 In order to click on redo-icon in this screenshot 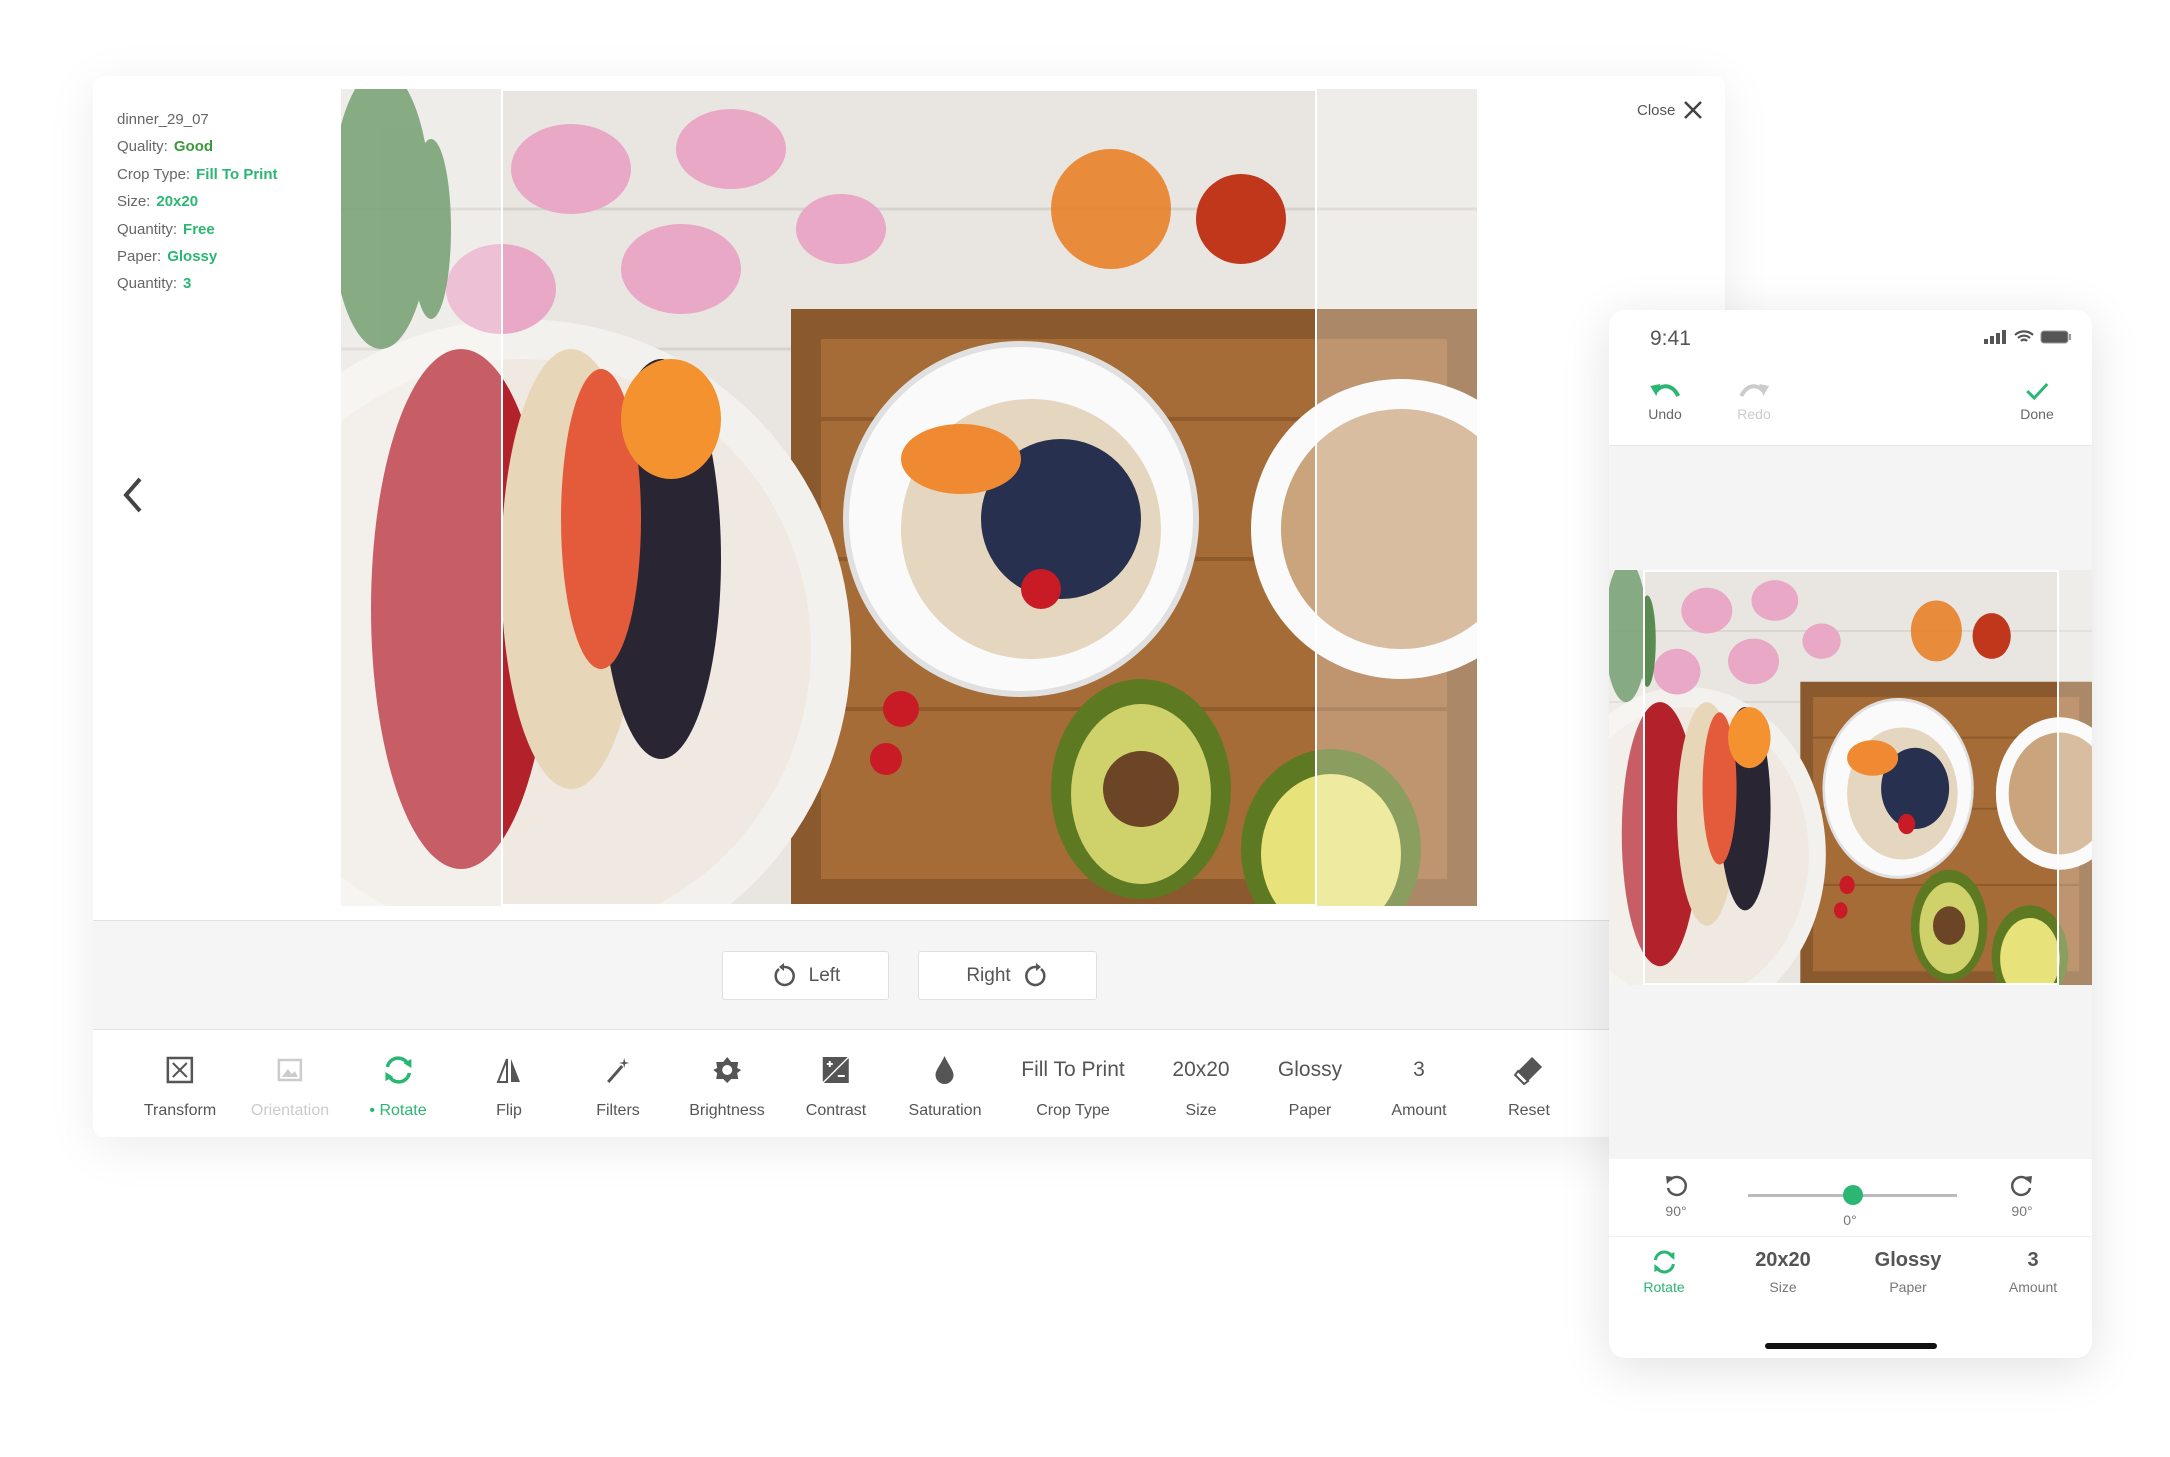, I will do `click(1754, 391)`.